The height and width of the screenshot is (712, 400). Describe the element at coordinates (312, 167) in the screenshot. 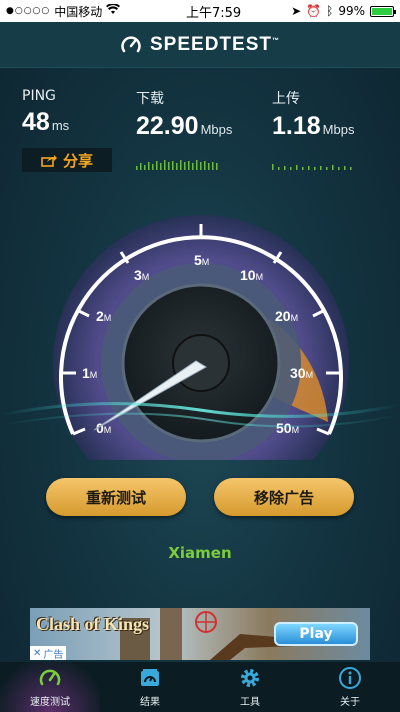

I see `upload-sparkline` at that location.